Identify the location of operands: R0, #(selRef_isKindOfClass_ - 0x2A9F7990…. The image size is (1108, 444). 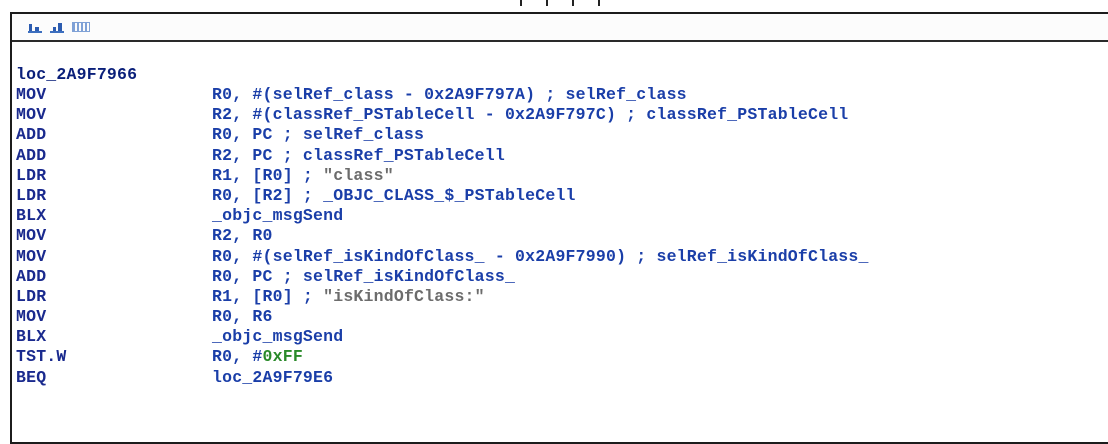
(540, 256).